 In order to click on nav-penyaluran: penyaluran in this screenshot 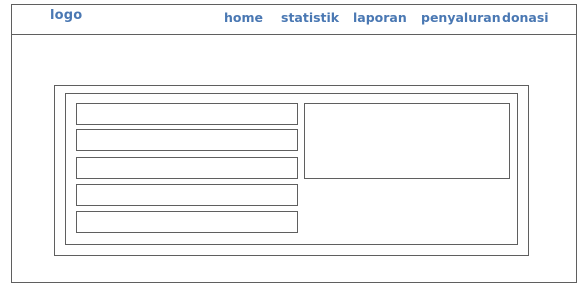, I will do `click(461, 17)`.